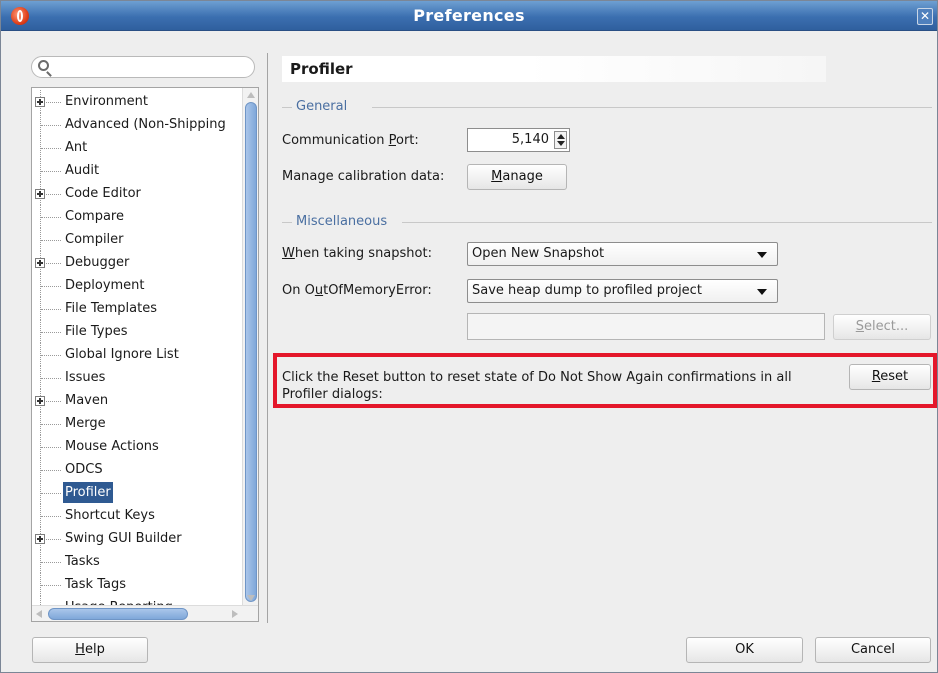  I want to click on tree-item: Task Tags, so click(137, 584).